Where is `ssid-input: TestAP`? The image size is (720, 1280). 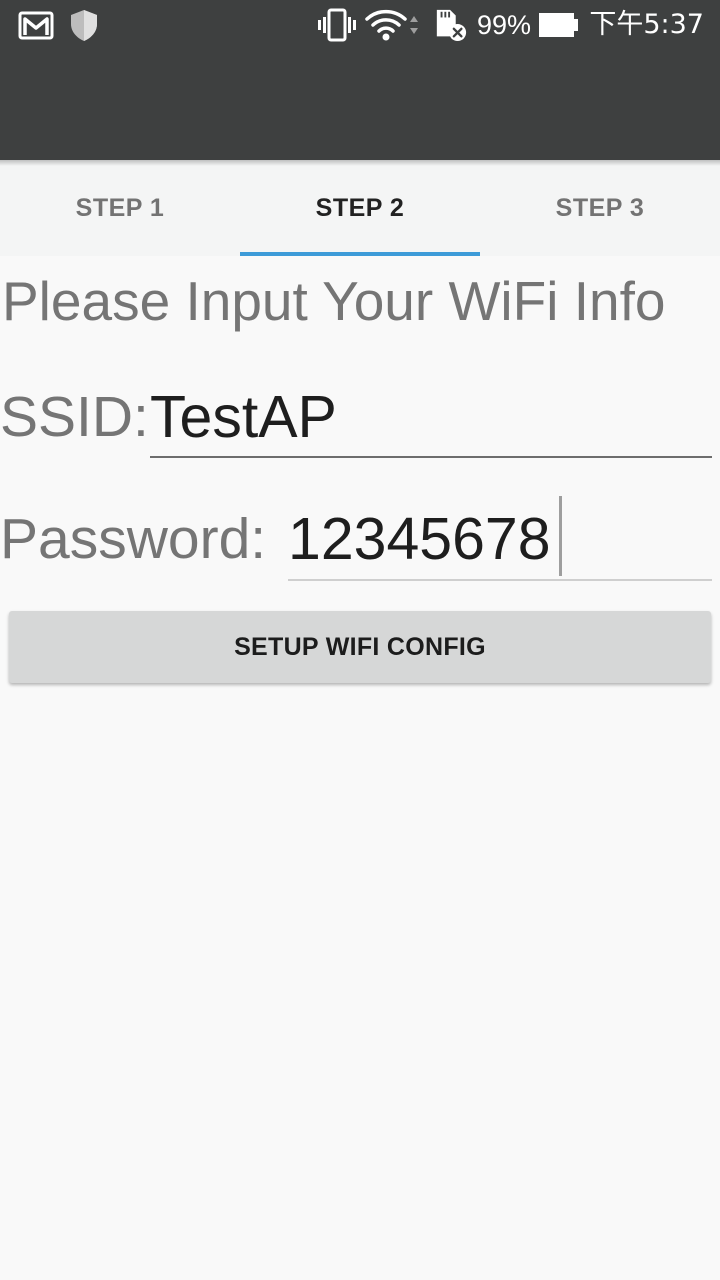 ssid-input: TestAP is located at coordinates (243, 417).